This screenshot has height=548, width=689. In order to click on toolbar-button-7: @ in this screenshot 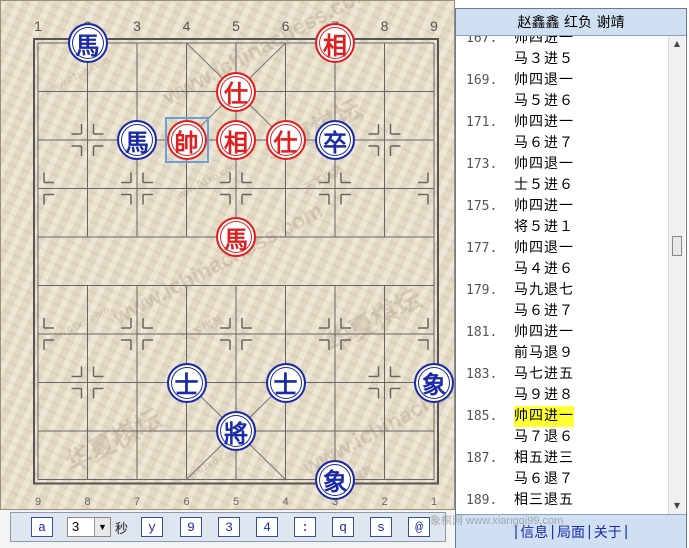, I will do `click(419, 527)`.